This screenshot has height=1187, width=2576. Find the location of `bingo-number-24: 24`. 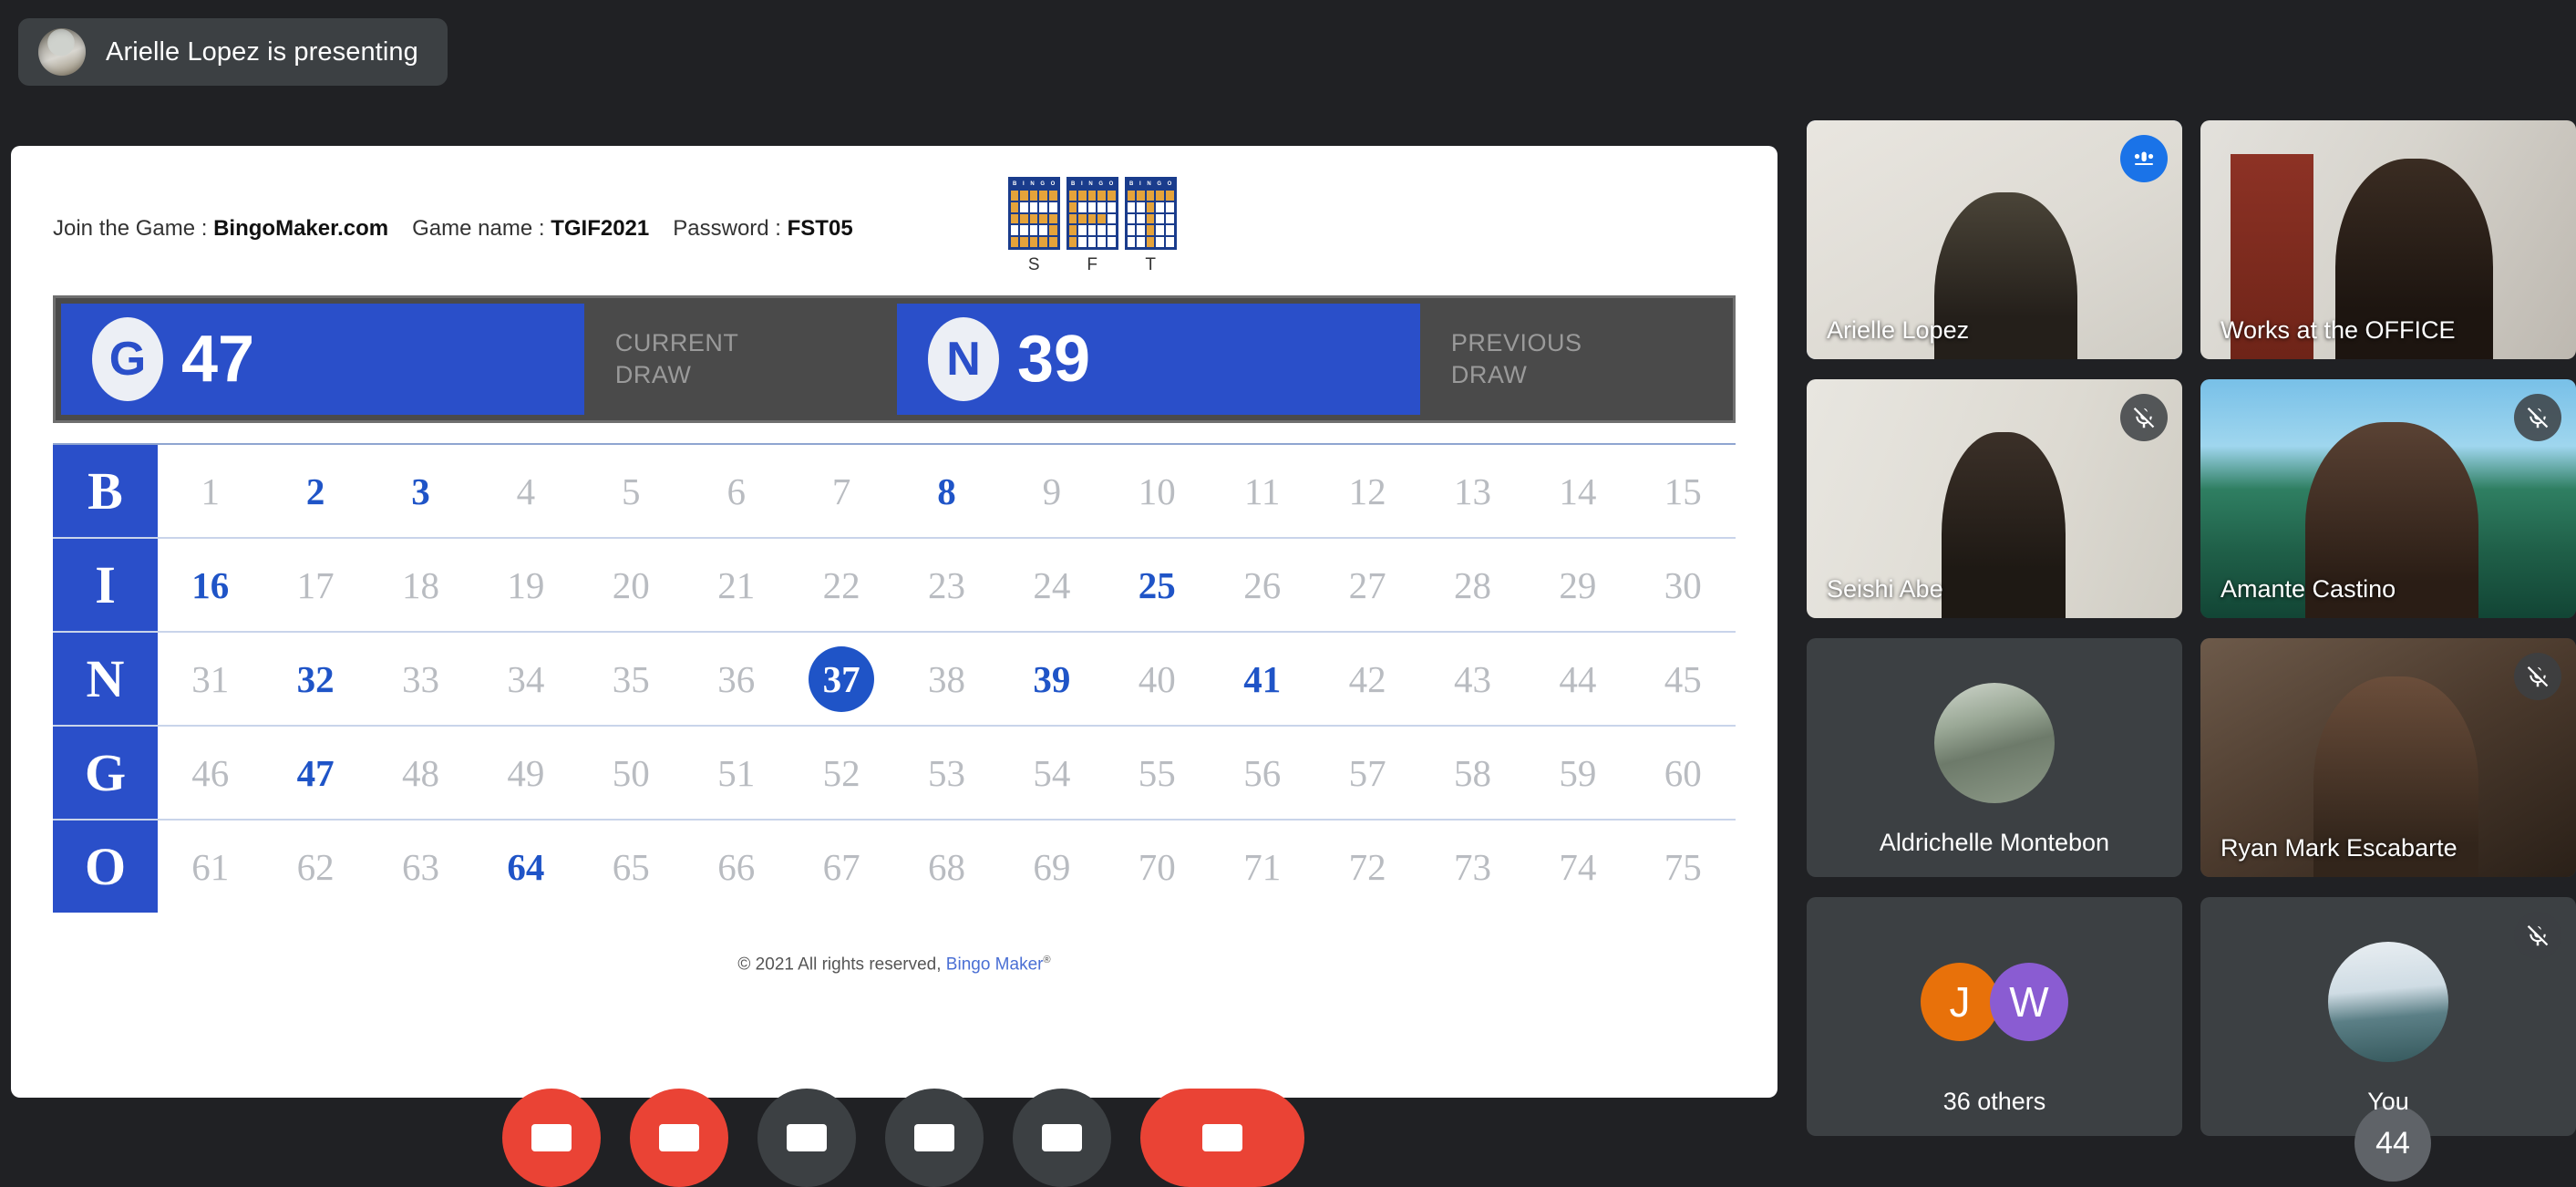

bingo-number-24: 24 is located at coordinates (1051, 585).